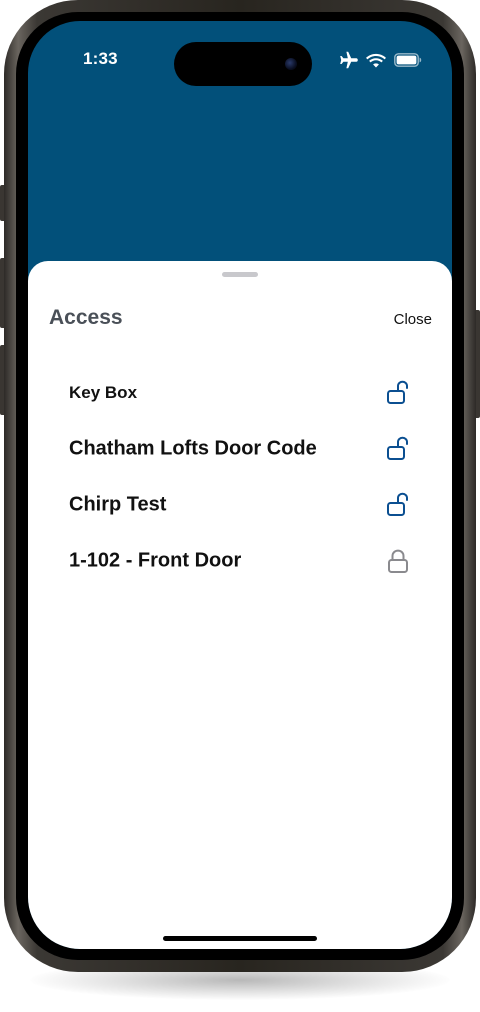  Describe the element at coordinates (118, 504) in the screenshot. I see `access-item-label: Chirp Test` at that location.